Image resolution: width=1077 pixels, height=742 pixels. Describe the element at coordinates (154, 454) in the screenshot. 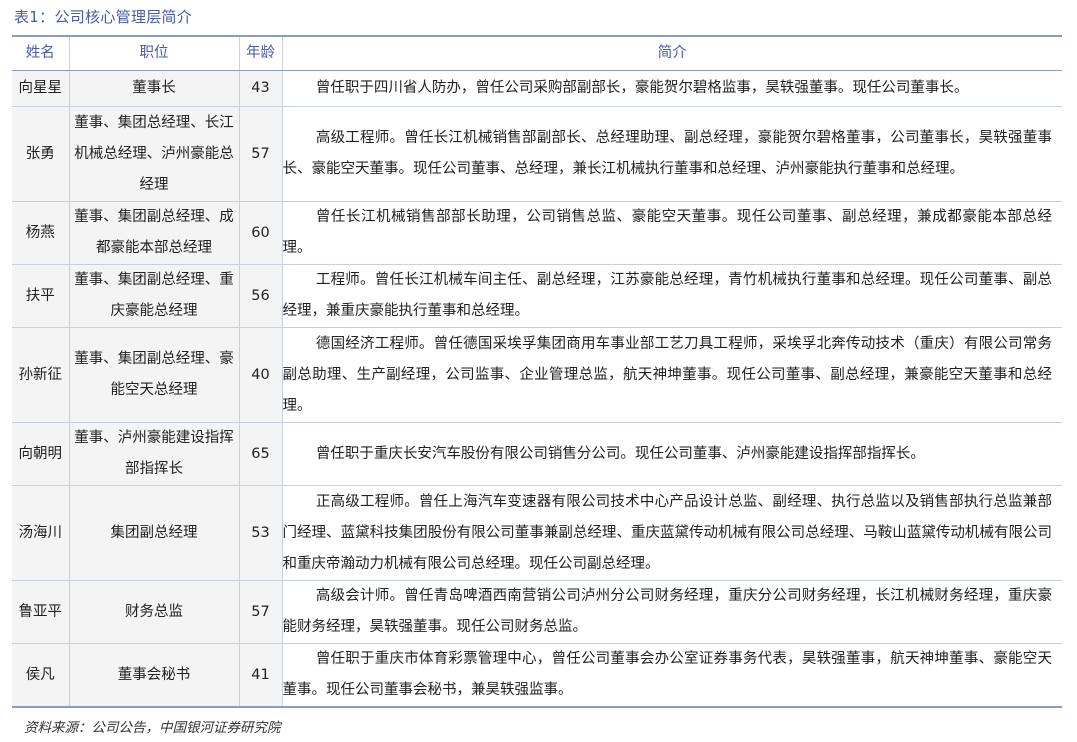

I see `cell-title: 董事、泸州豪能建设指挥部指挥长` at that location.